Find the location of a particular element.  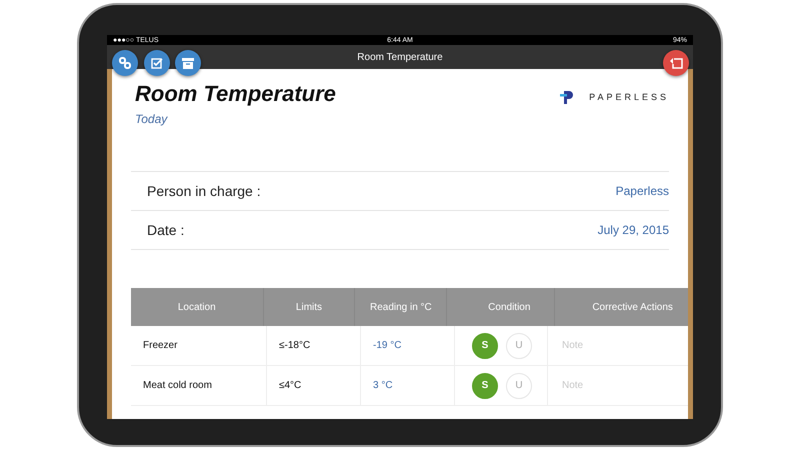

reading-value: 3 °C is located at coordinates (408, 385).